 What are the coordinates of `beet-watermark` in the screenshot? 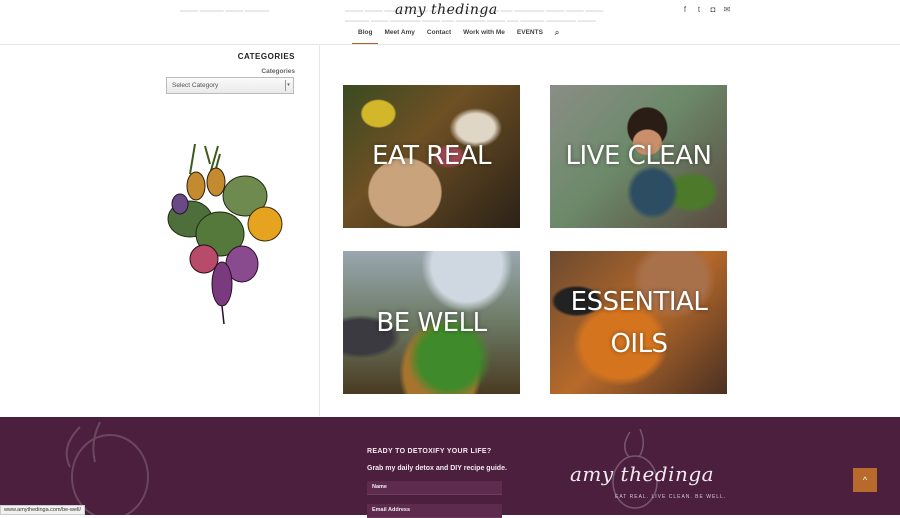 It's located at (107, 468).